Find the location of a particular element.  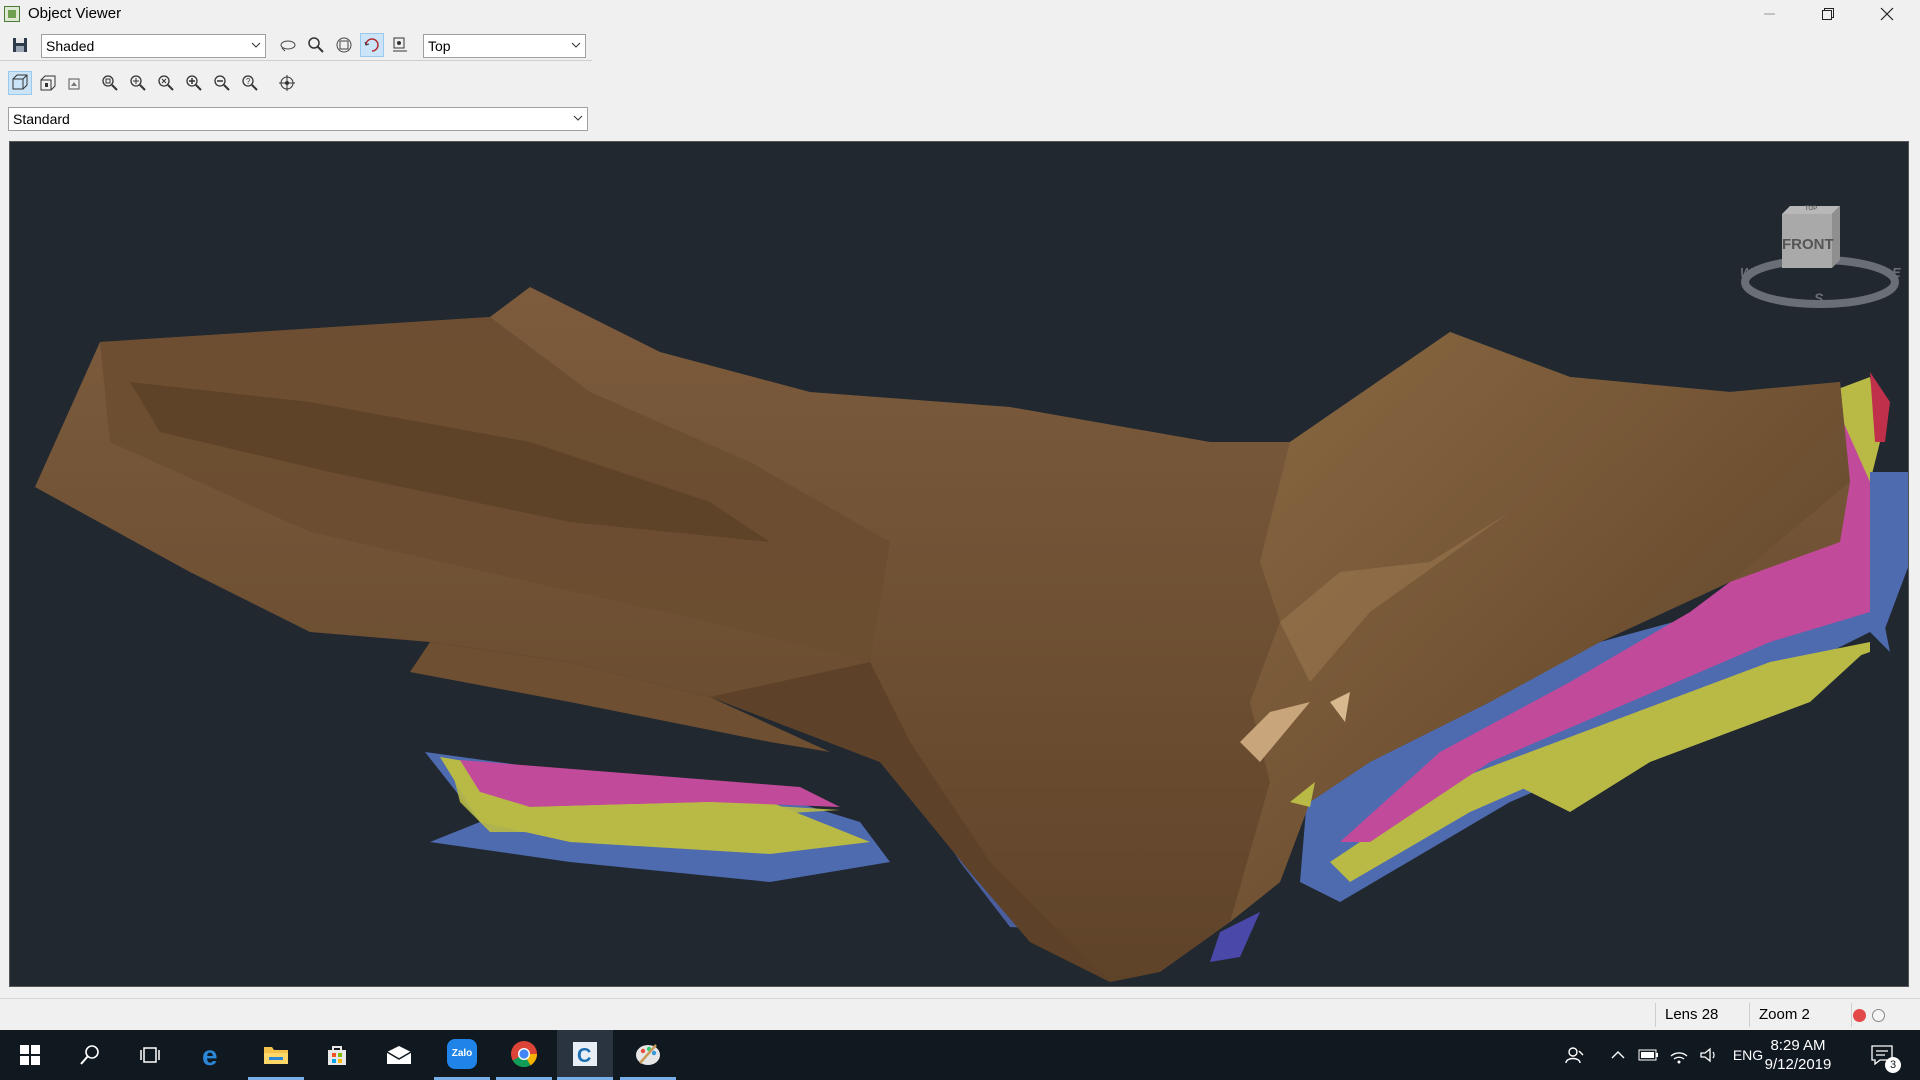

object-view-button is located at coordinates (76, 83).